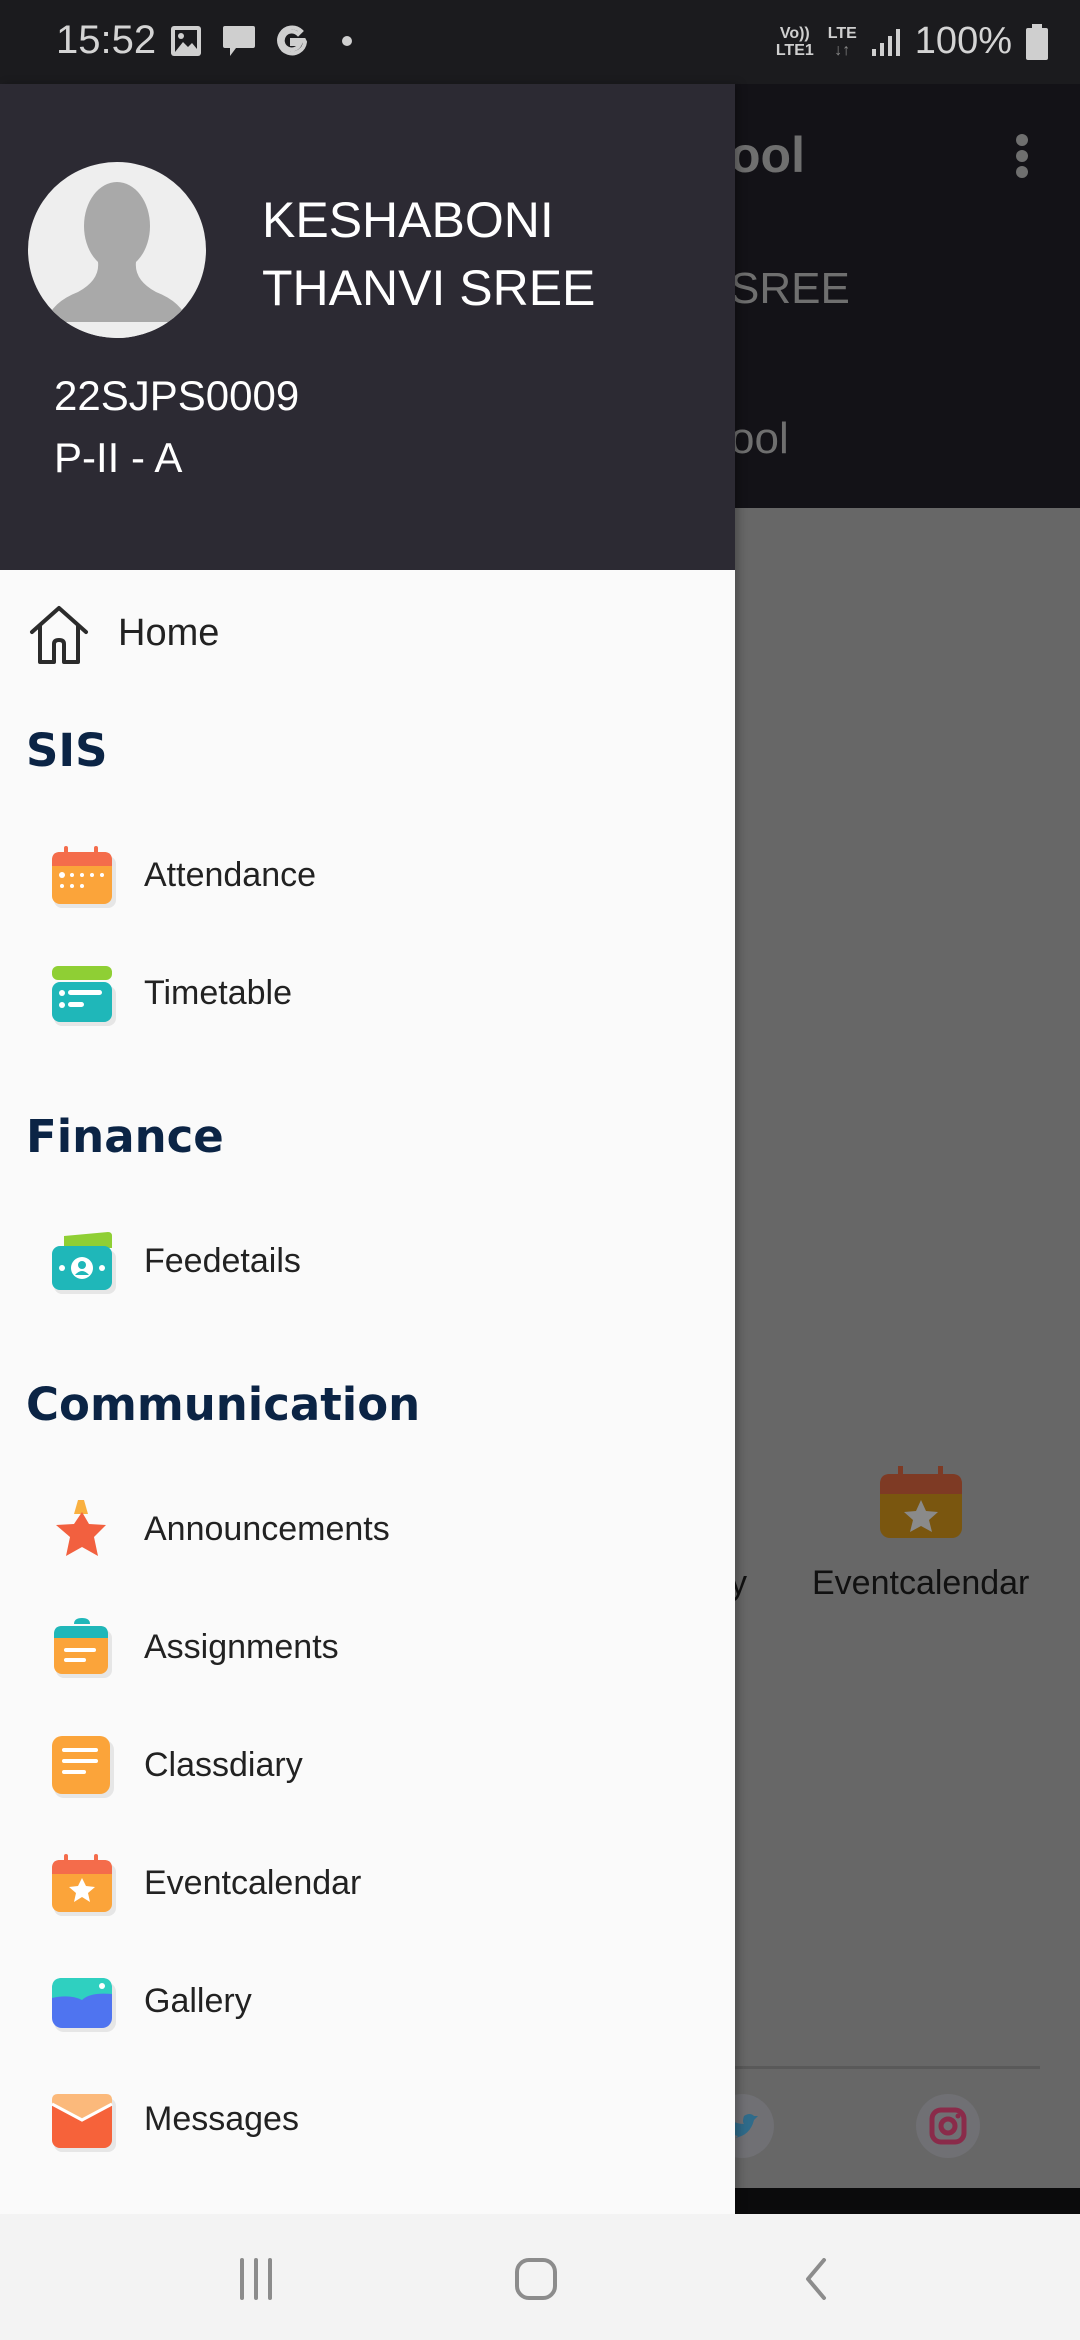 Image resolution: width=1080 pixels, height=2340 pixels. Describe the element at coordinates (921, 1502) in the screenshot. I see `background-event-calendar-icon` at that location.